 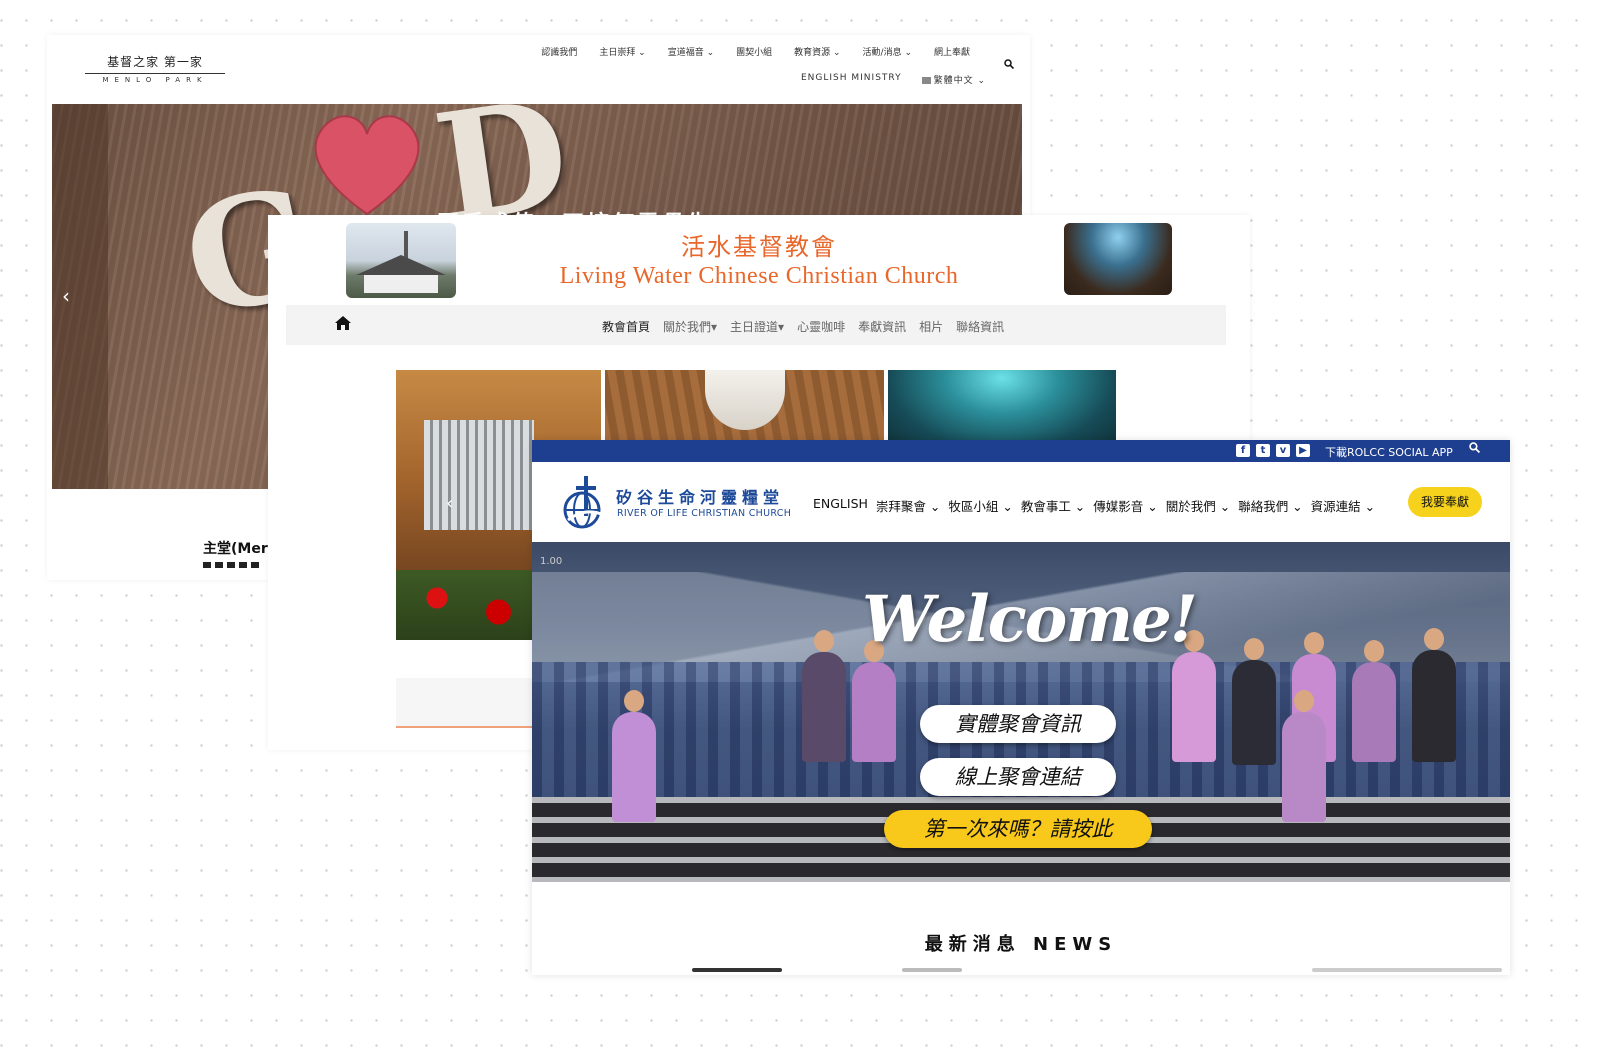 What do you see at coordinates (367, 165) in the screenshot?
I see `heart-image` at bounding box center [367, 165].